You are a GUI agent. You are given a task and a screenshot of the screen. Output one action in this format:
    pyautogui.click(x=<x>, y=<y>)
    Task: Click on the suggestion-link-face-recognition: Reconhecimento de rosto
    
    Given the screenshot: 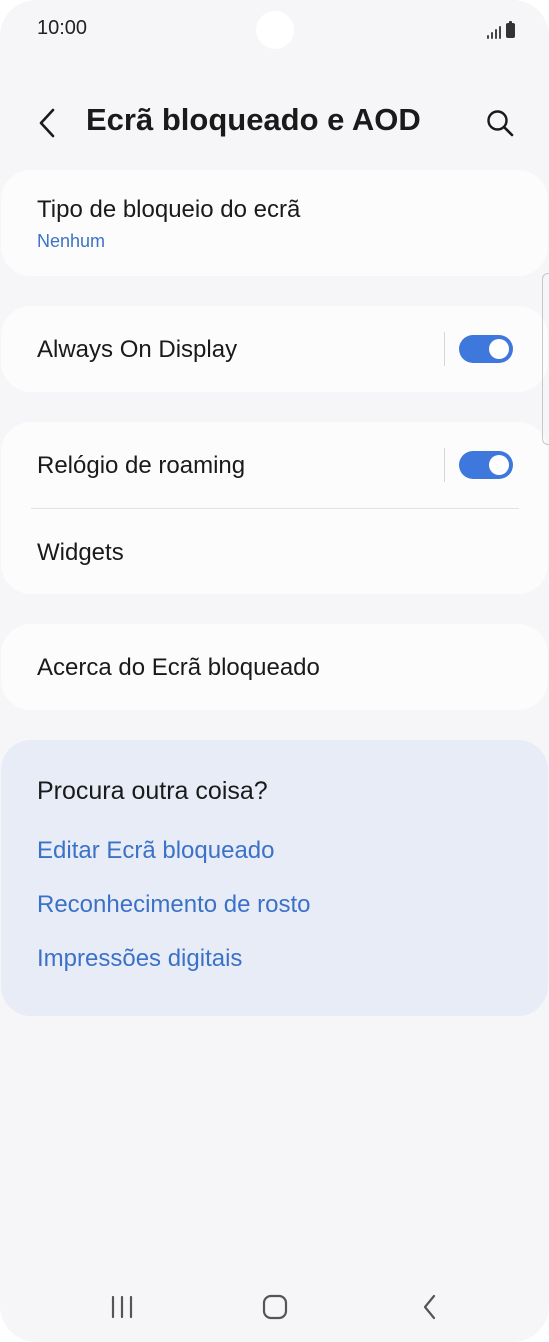 What is the action you would take?
    pyautogui.click(x=174, y=905)
    